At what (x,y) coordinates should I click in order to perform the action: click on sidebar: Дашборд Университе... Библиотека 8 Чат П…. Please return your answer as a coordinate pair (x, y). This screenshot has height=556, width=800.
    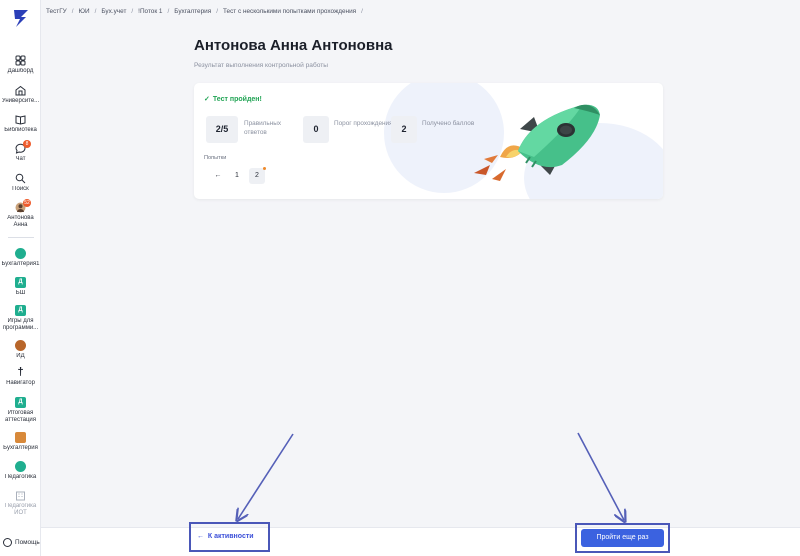
    Looking at the image, I should click on (20, 278).